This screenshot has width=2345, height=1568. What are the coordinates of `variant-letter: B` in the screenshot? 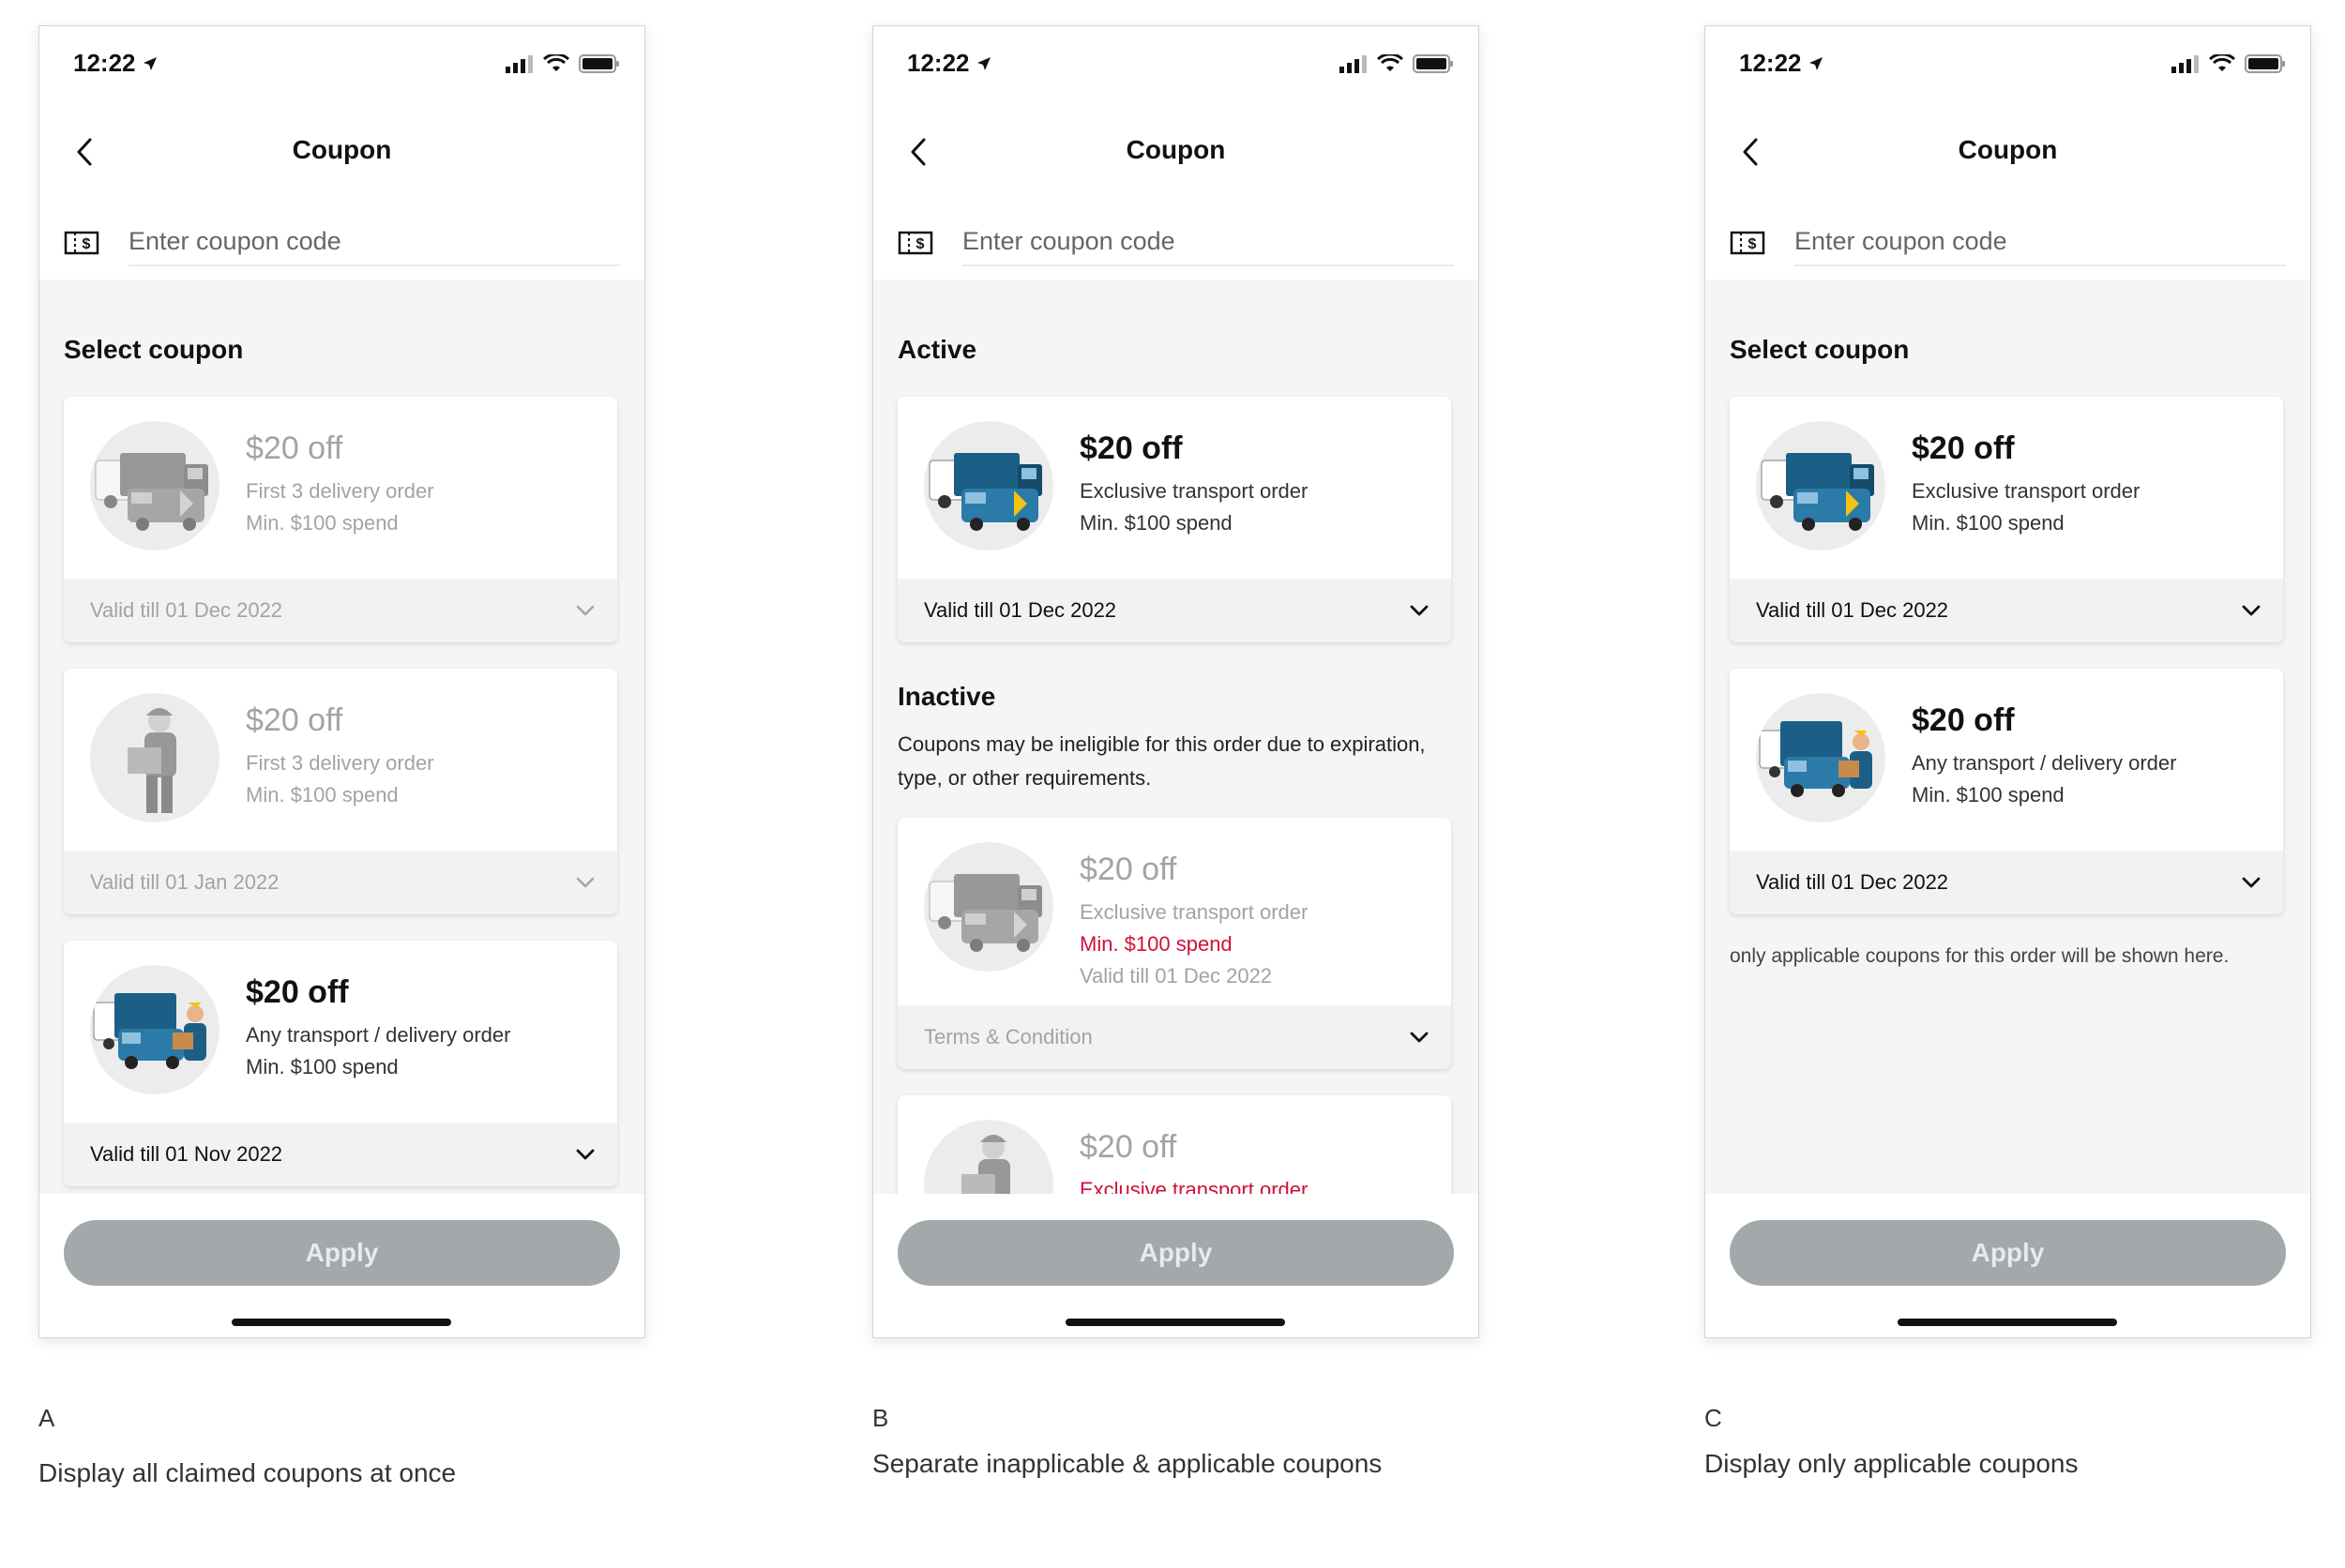 It's located at (880, 1418).